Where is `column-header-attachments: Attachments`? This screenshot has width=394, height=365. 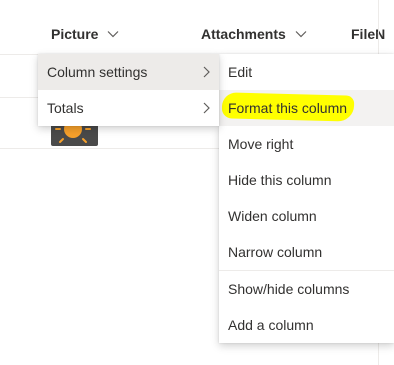
column-header-attachments: Attachments is located at coordinates (254, 34).